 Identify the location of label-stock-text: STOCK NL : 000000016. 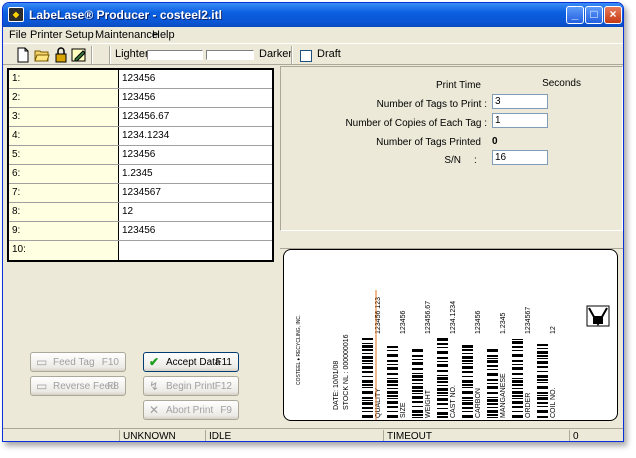
(346, 372).